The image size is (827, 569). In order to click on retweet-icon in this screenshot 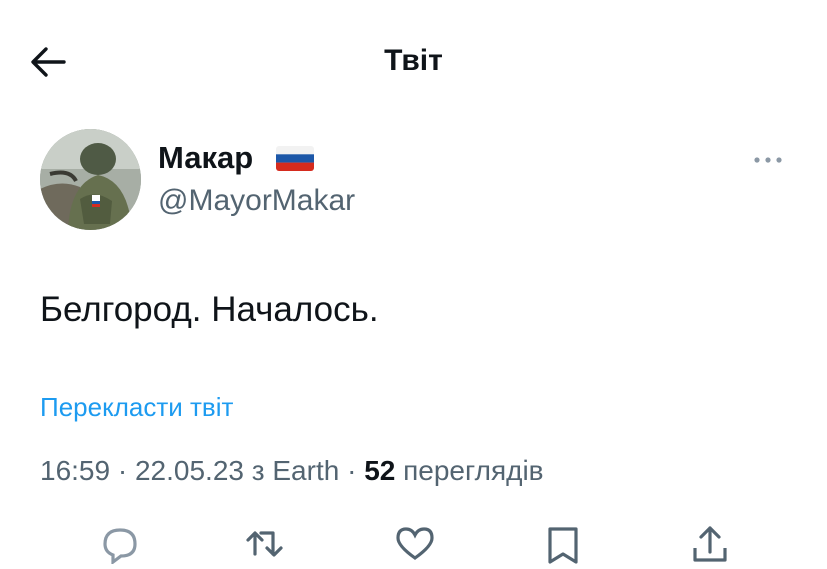, I will do `click(264, 544)`.